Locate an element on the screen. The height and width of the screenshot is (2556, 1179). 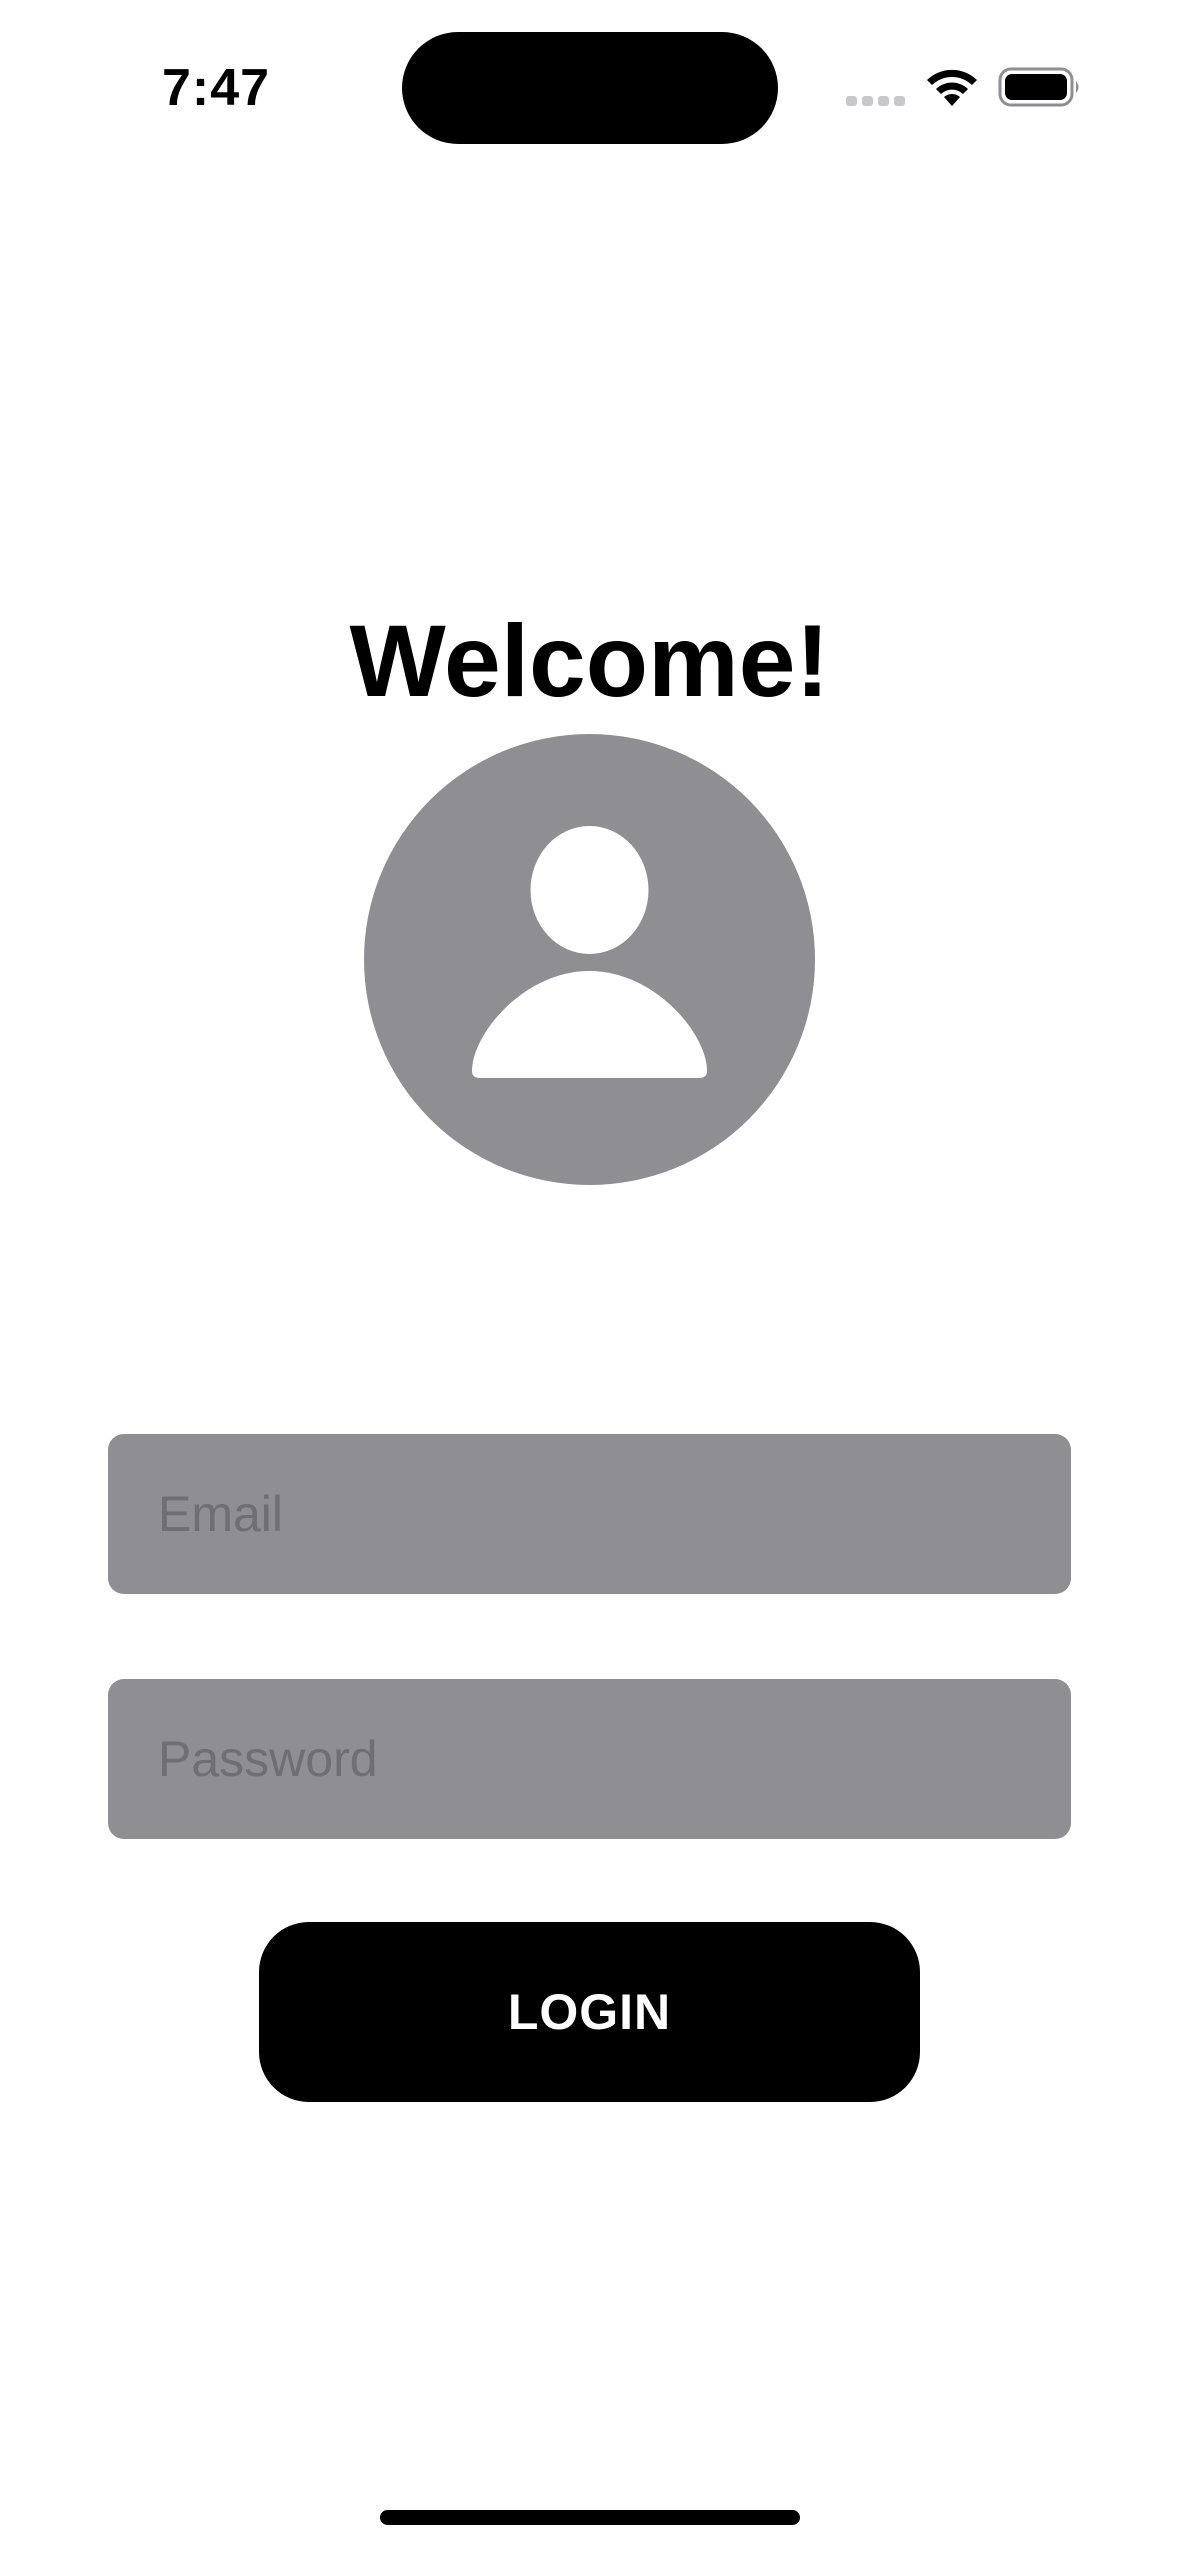
dynamic-island is located at coordinates (590, 88).